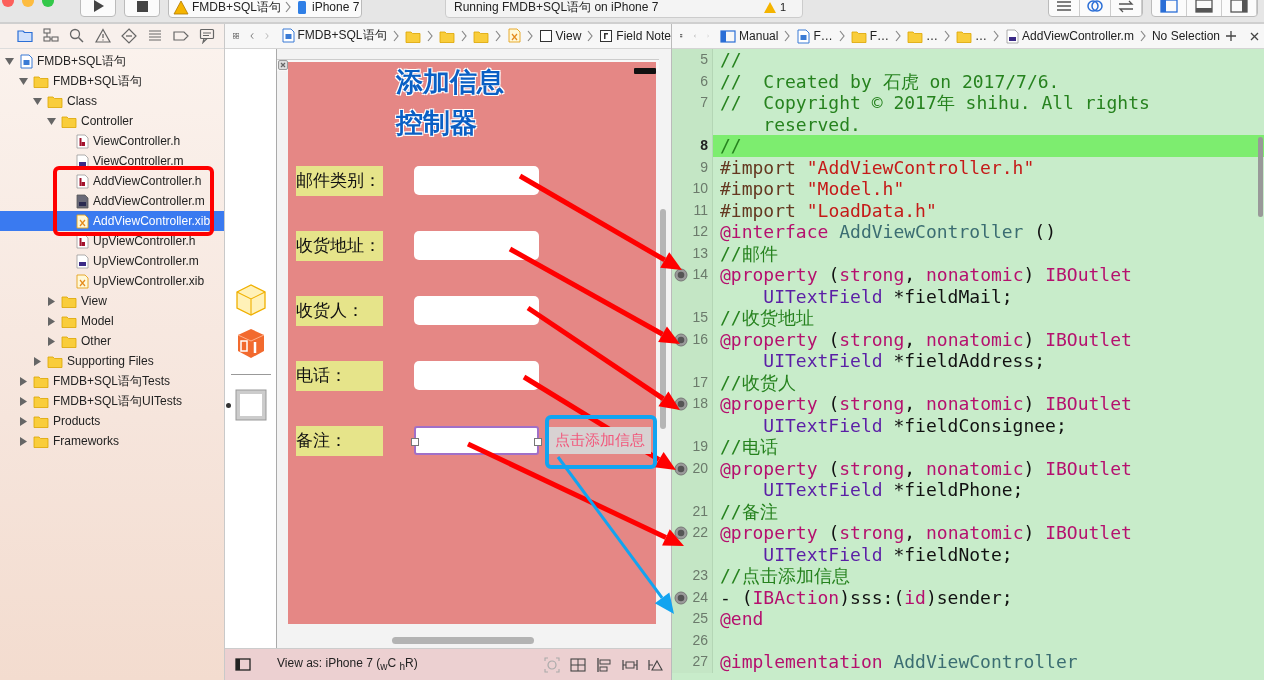 The height and width of the screenshot is (680, 1264). I want to click on tree-item: Class, so click(112, 101).